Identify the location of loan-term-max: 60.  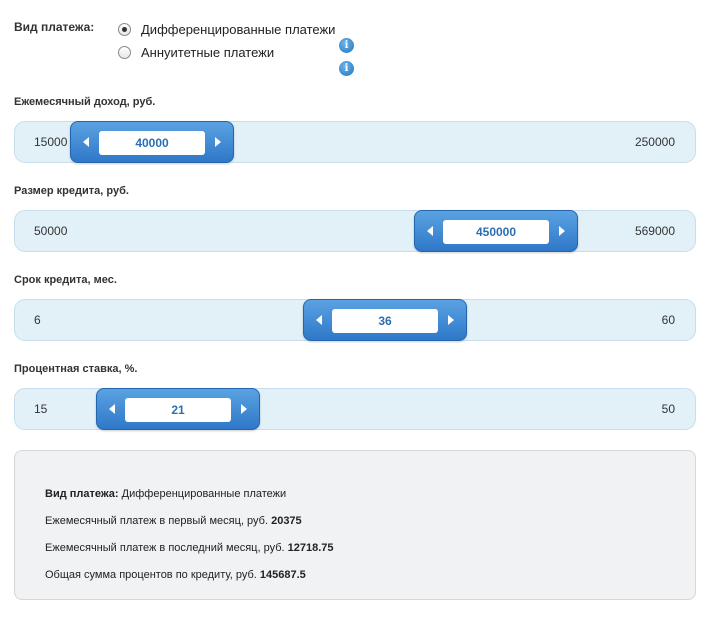
(668, 320).